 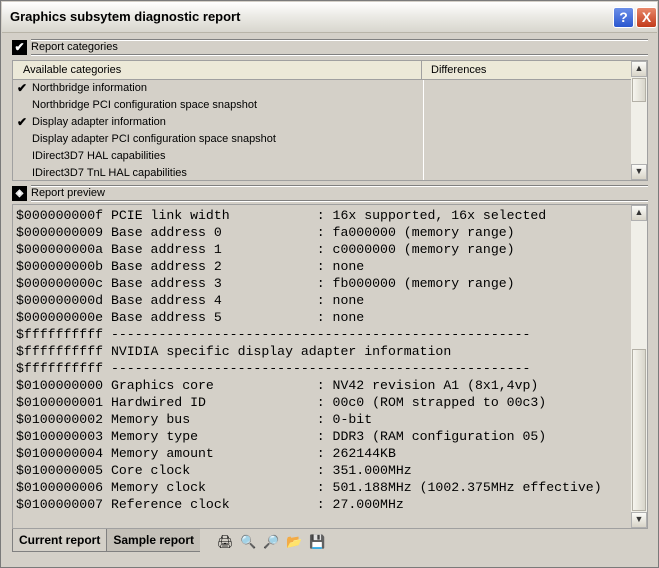 What do you see at coordinates (322, 89) in the screenshot?
I see `table-row: ✔ Northbridge information` at bounding box center [322, 89].